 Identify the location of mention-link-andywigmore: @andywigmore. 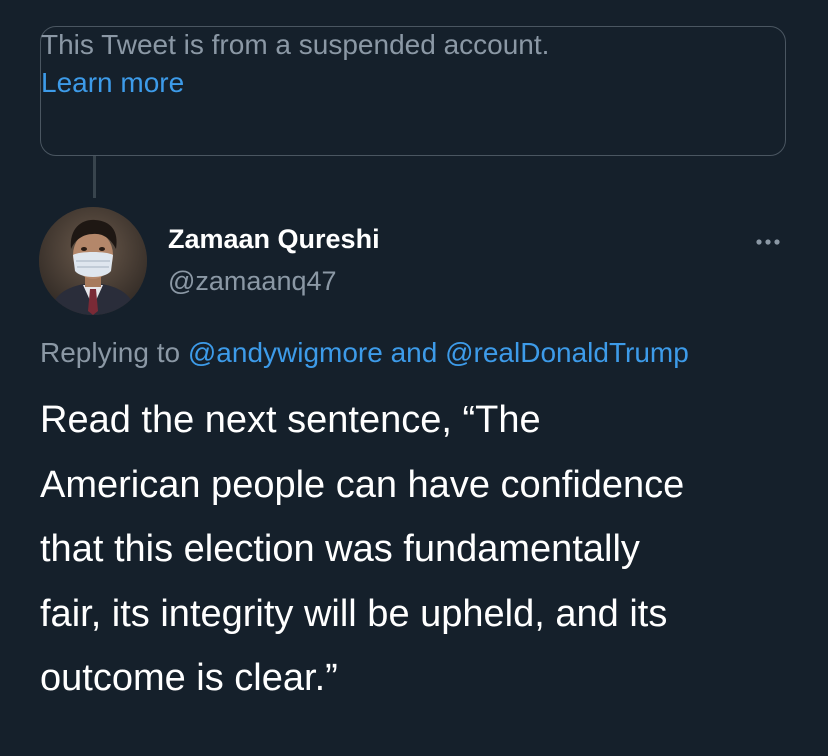
(285, 352).